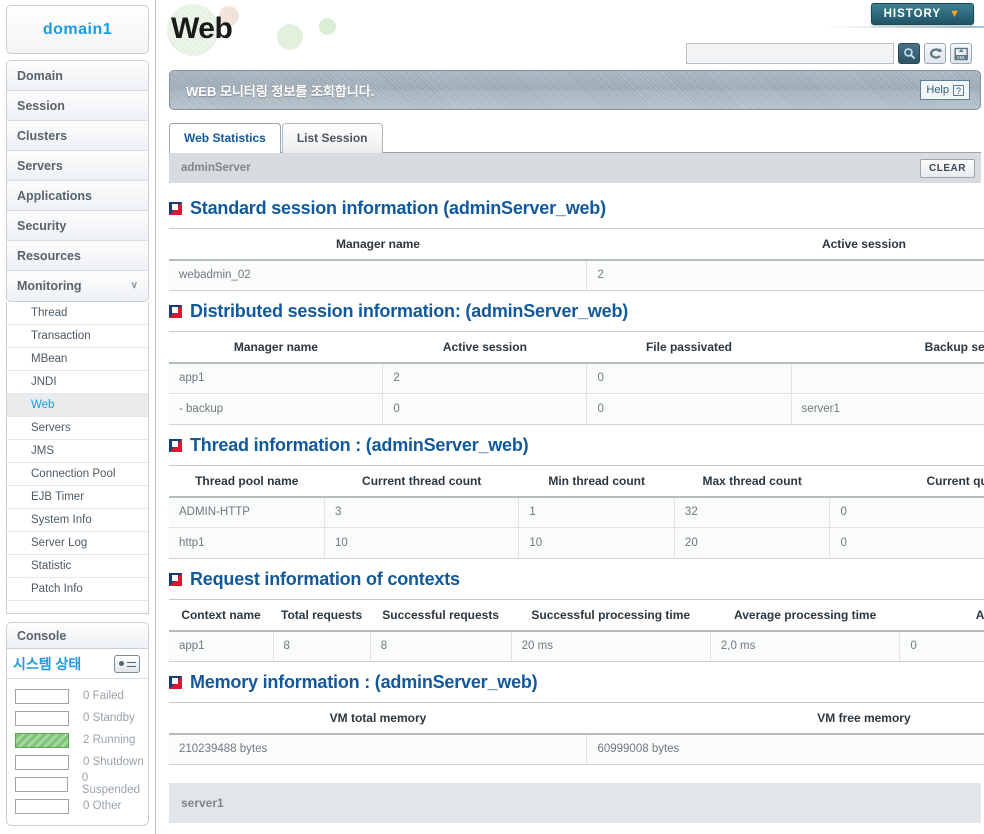  Describe the element at coordinates (77, 635) in the screenshot. I see `sidebar-item-console: Console` at that location.